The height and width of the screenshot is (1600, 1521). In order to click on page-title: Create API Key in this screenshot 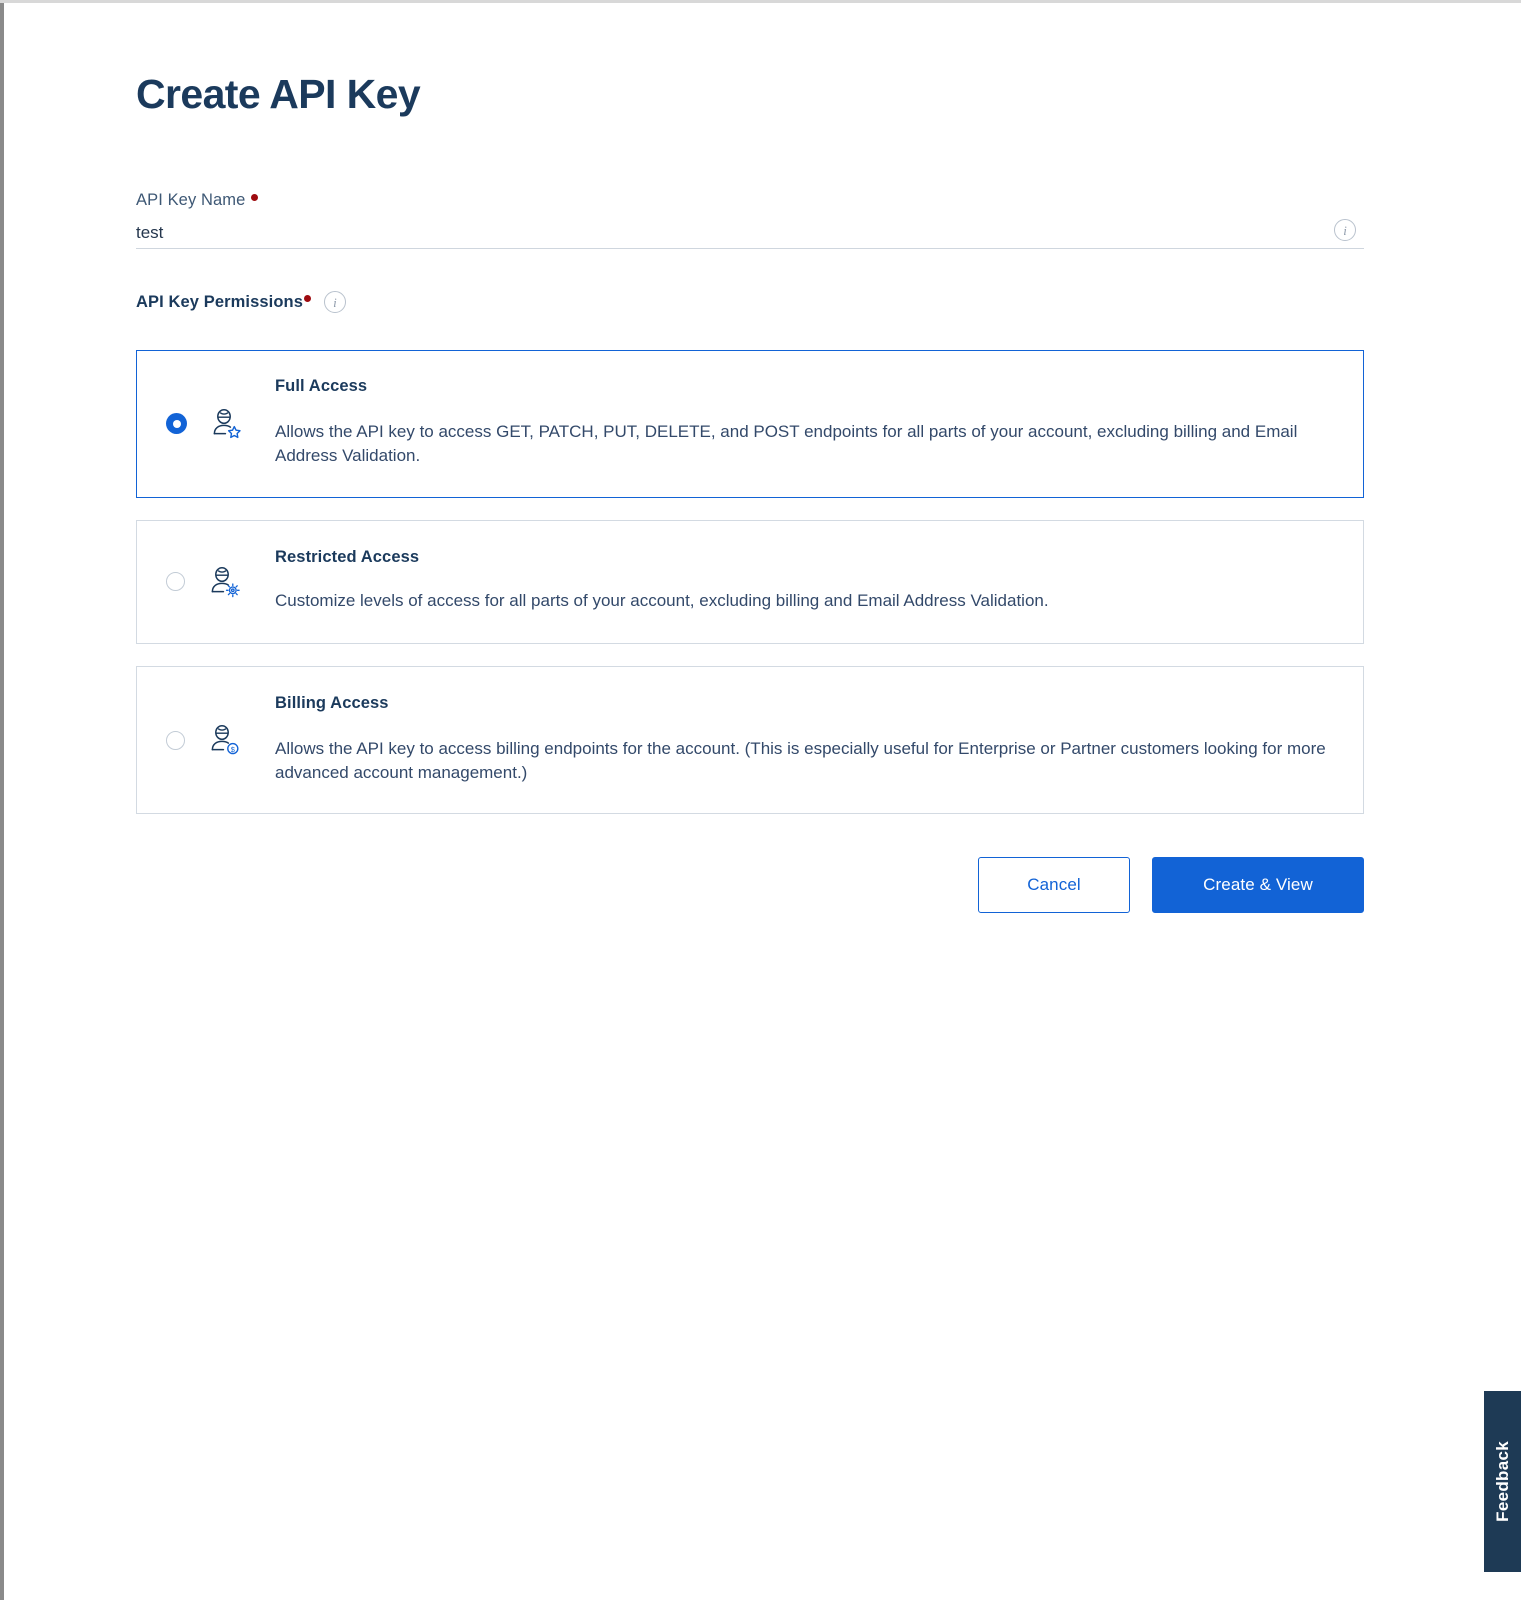, I will do `click(278, 94)`.